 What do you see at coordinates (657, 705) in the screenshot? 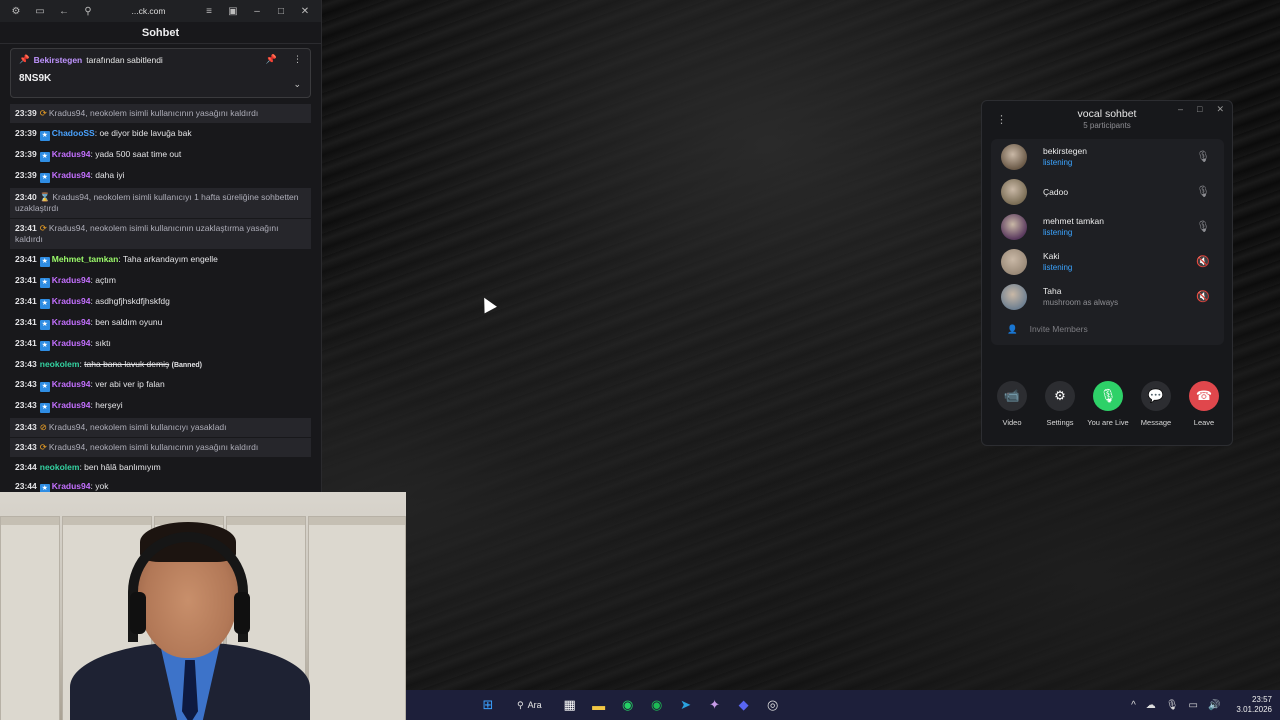
I see `spotify-icon: ◉` at bounding box center [657, 705].